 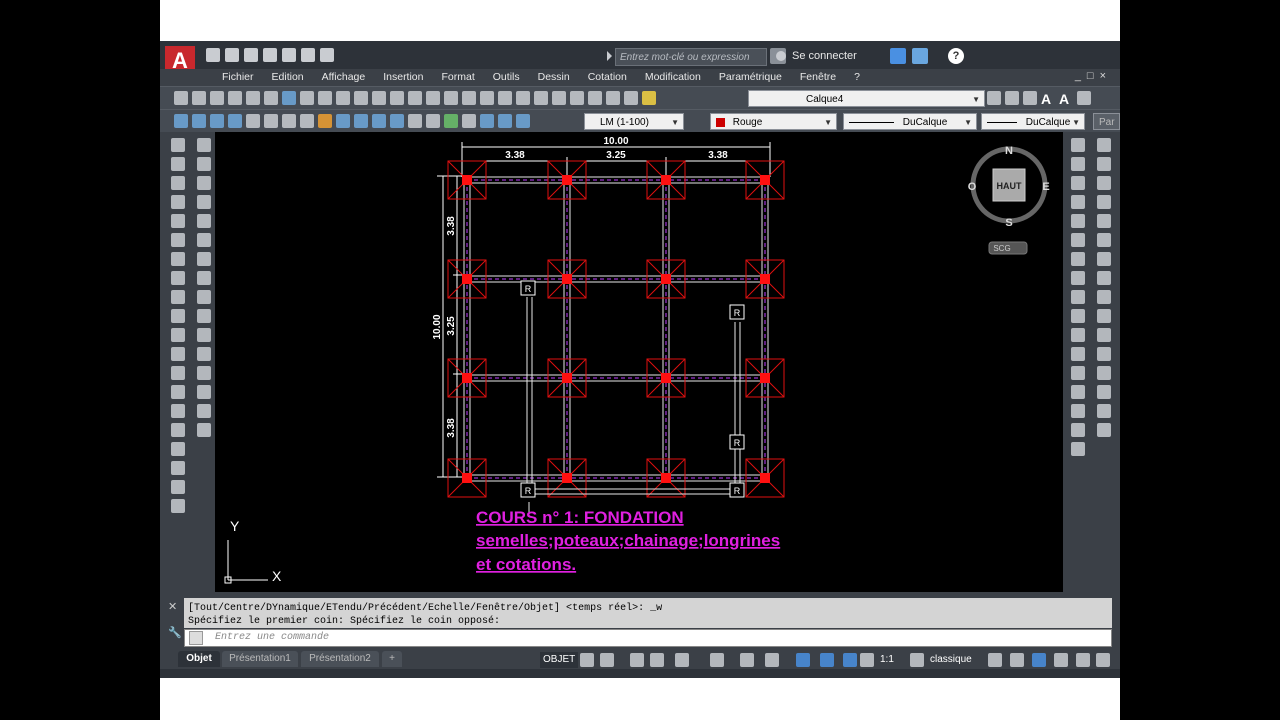 What do you see at coordinates (361, 98) in the screenshot?
I see `match-properties-icon` at bounding box center [361, 98].